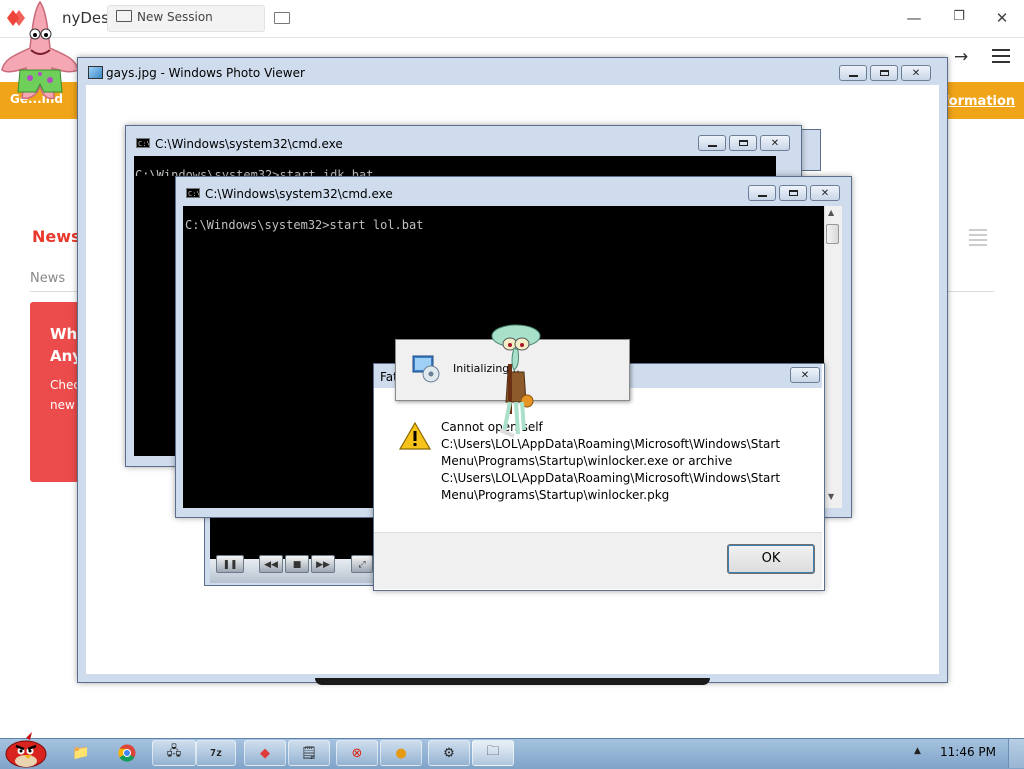 This screenshot has height=769, width=1024. What do you see at coordinates (968, 752) in the screenshot?
I see `taskbar-clock: 11:46 PM` at bounding box center [968, 752].